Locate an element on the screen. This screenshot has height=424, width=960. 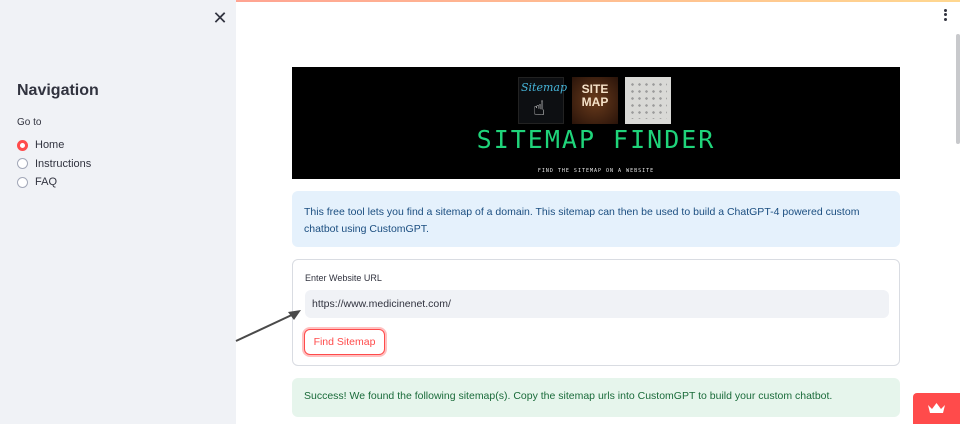
banner-thumb-sitemap: Sitemap ☝ is located at coordinates (543, 100).